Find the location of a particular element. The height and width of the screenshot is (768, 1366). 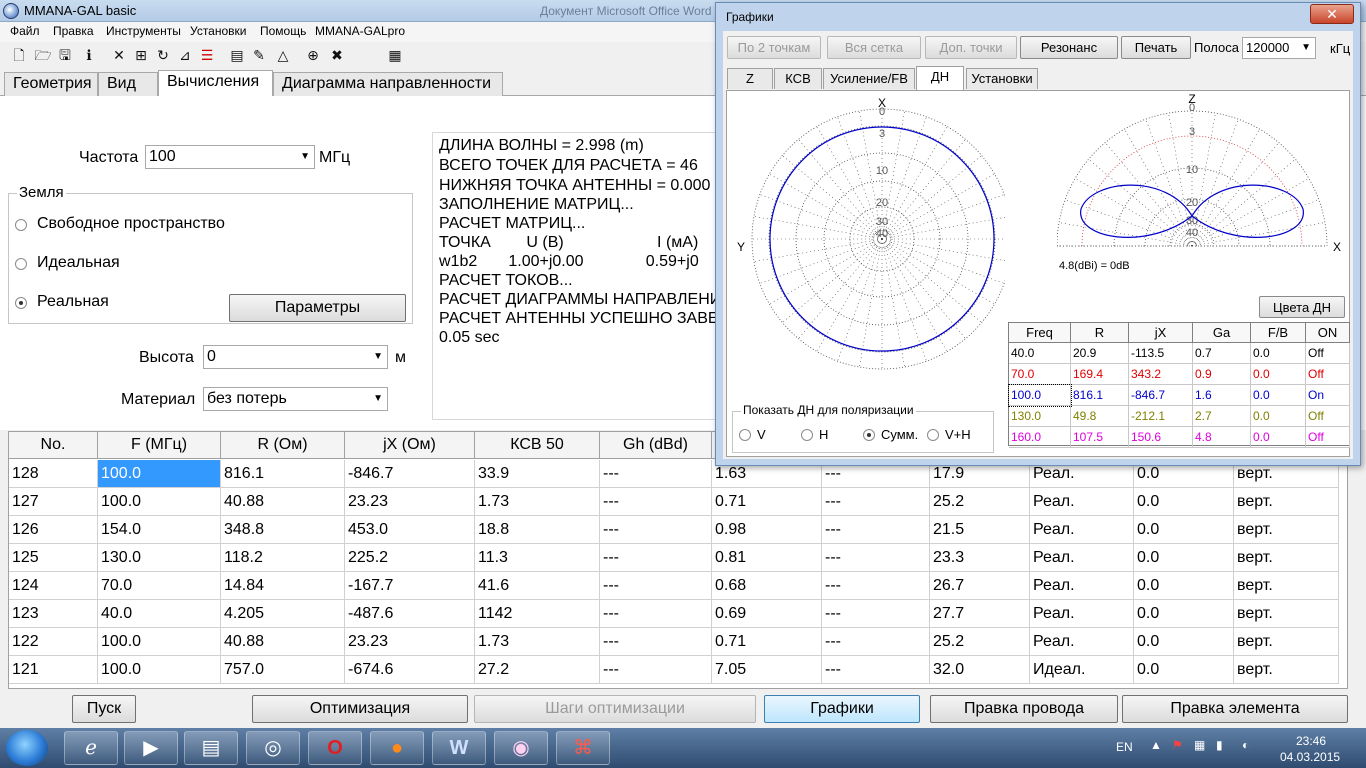

table-cell: 128 is located at coordinates (53, 474).